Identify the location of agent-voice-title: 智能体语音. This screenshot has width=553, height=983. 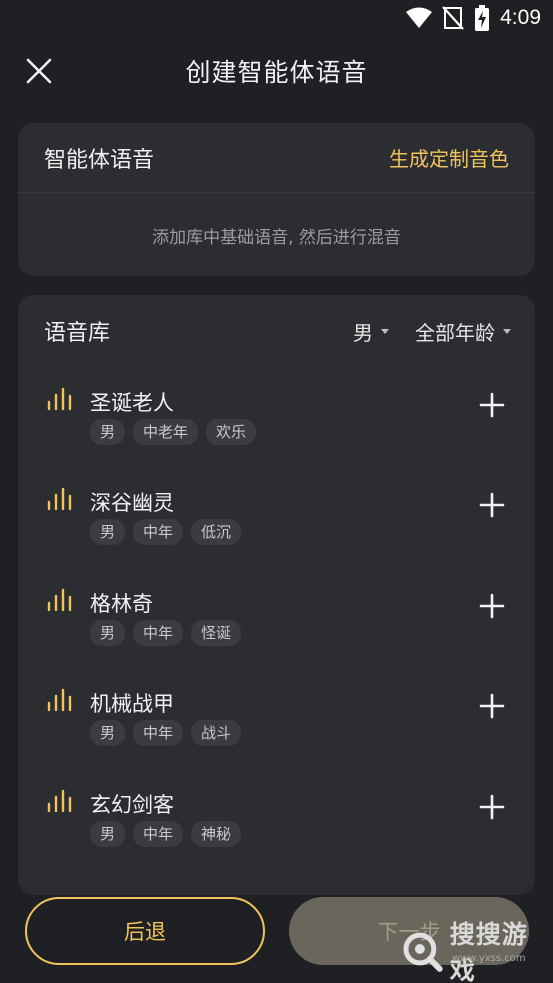
(99, 160).